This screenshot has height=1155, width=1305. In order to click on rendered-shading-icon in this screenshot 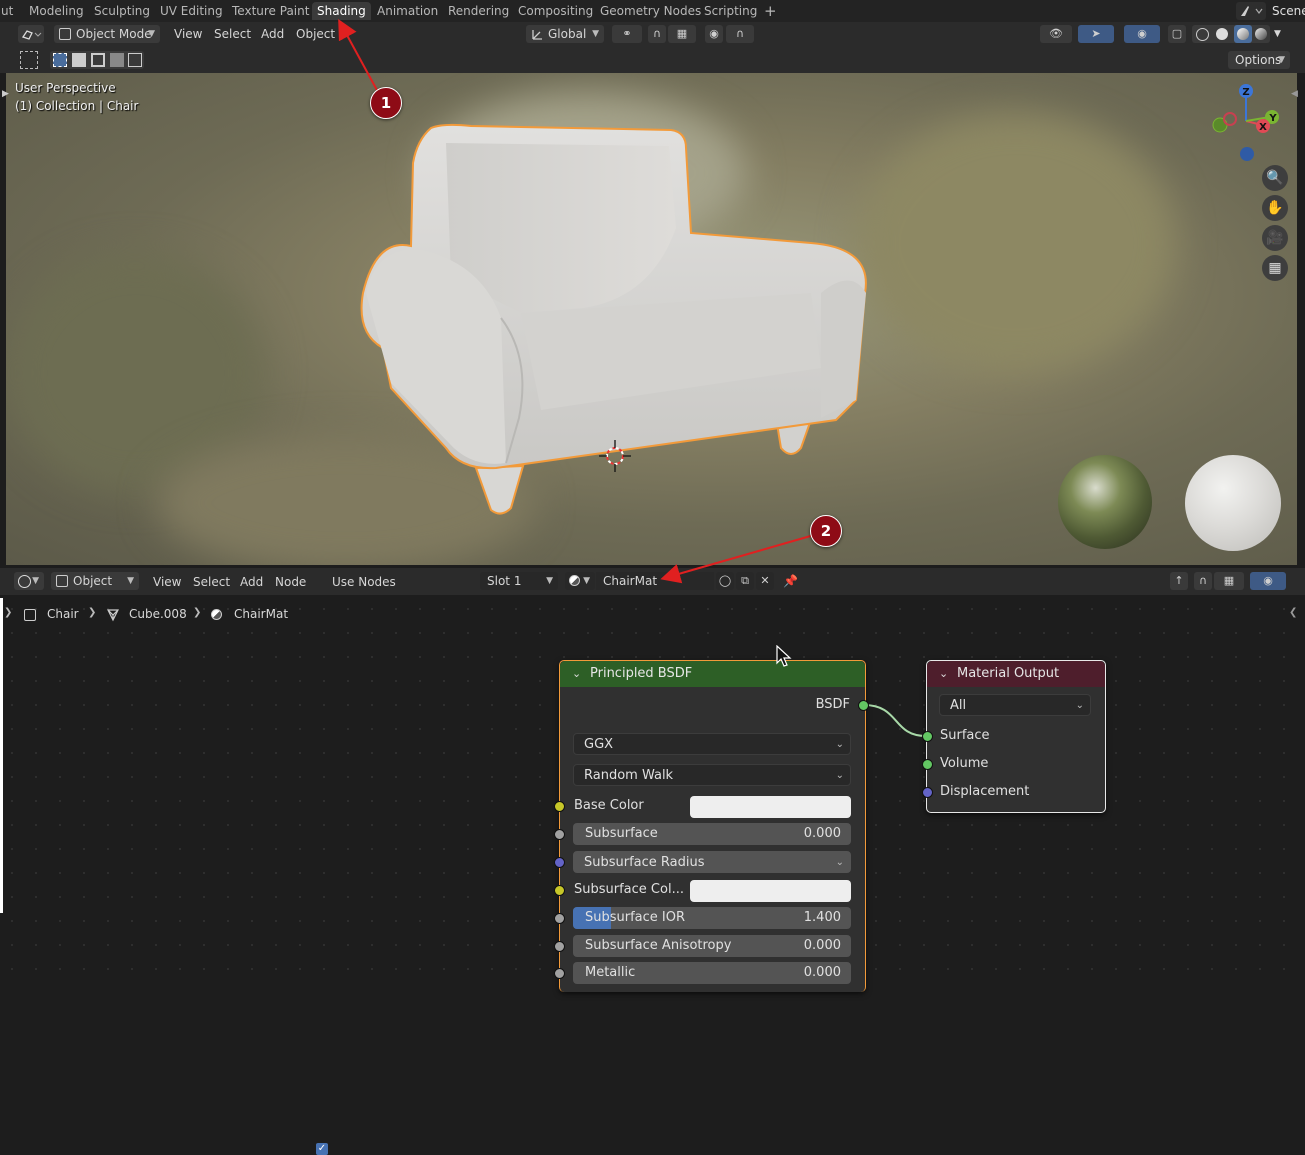, I will do `click(1261, 34)`.